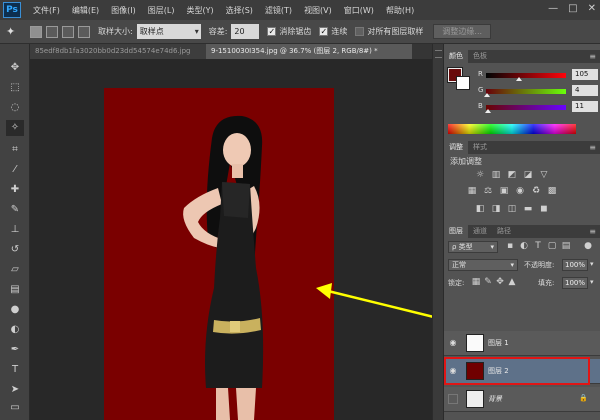 The height and width of the screenshot is (420, 600). Describe the element at coordinates (456, 231) in the screenshot. I see `tab-layers: 图层` at that location.